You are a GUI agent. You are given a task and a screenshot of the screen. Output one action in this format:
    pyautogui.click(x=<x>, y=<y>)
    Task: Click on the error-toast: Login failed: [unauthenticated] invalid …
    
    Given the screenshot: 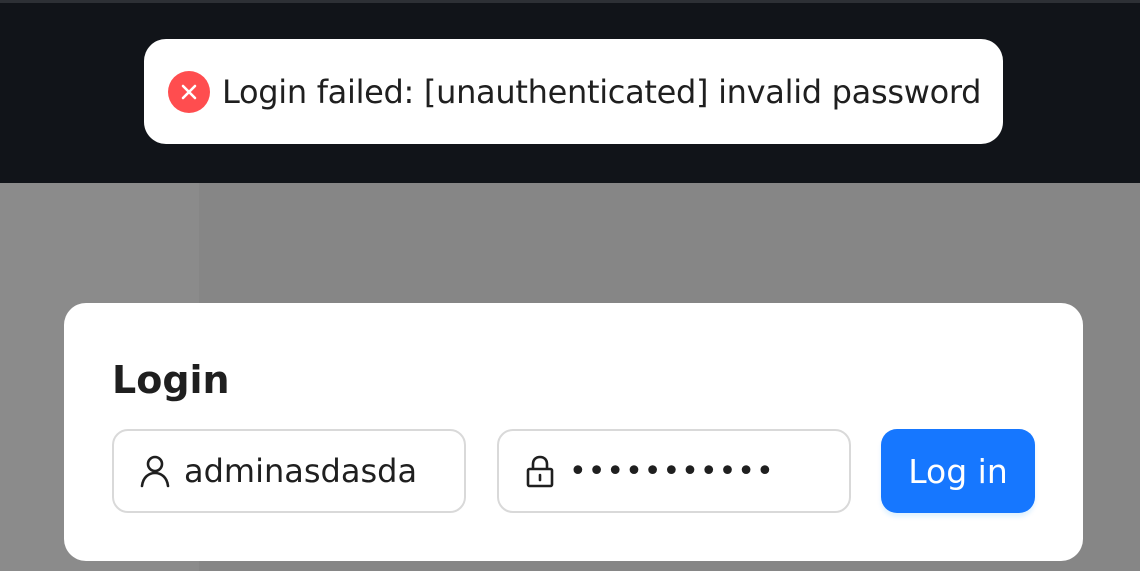 What is the action you would take?
    pyautogui.click(x=573, y=91)
    